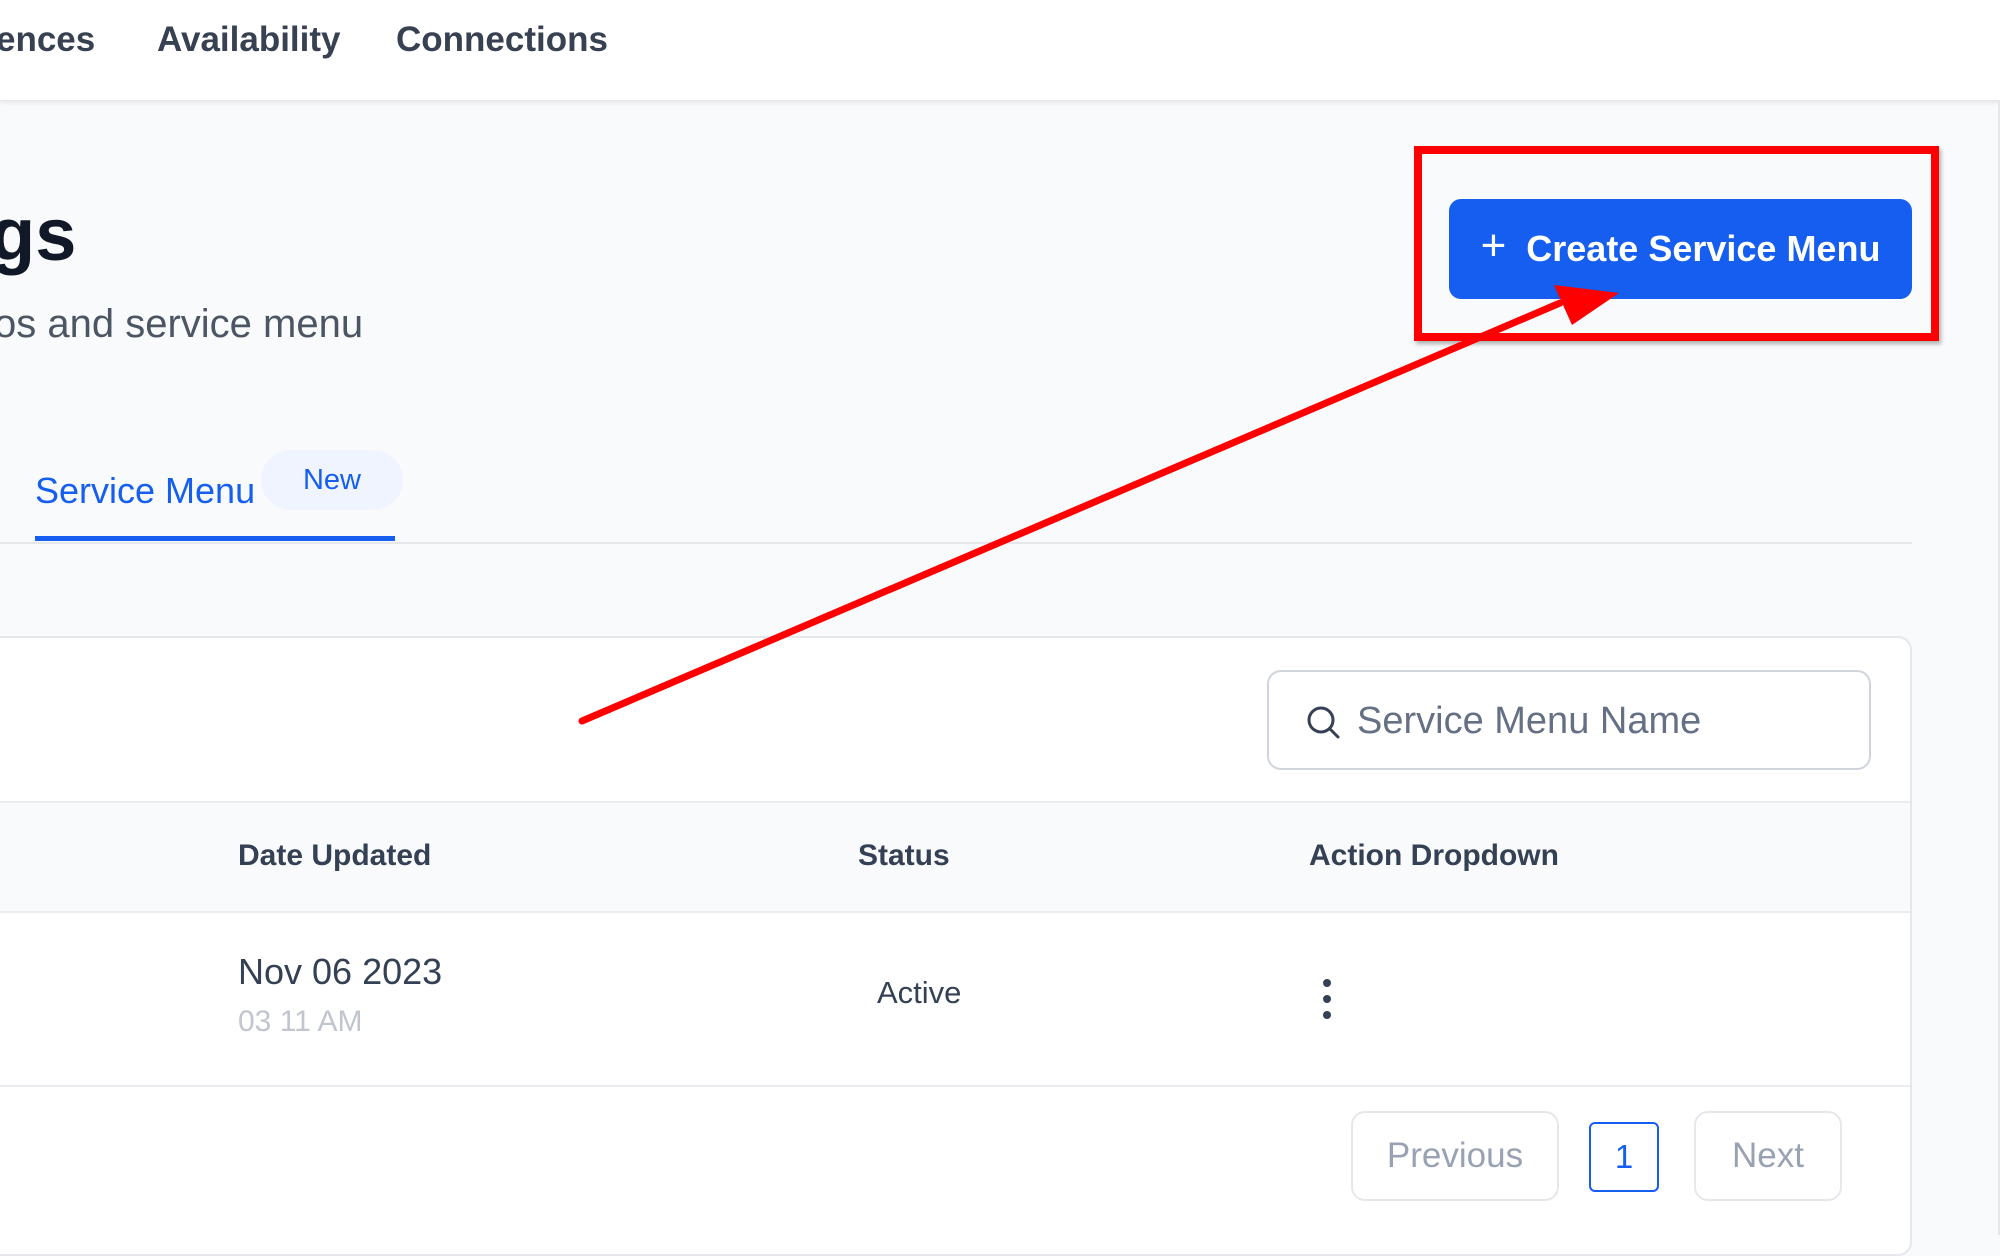  I want to click on status-value: Active, so click(919, 992).